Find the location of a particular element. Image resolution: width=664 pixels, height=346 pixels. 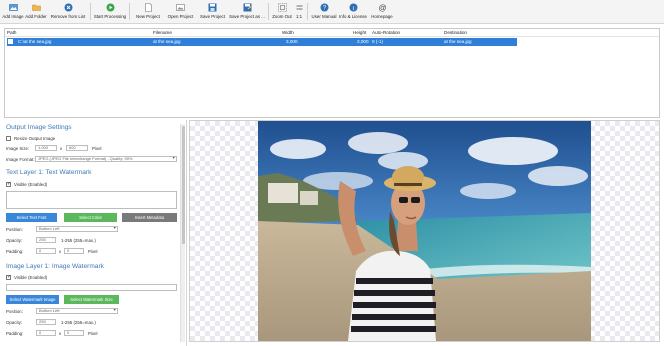

image-padding-x-stepper: 0 is located at coordinates (46, 333).